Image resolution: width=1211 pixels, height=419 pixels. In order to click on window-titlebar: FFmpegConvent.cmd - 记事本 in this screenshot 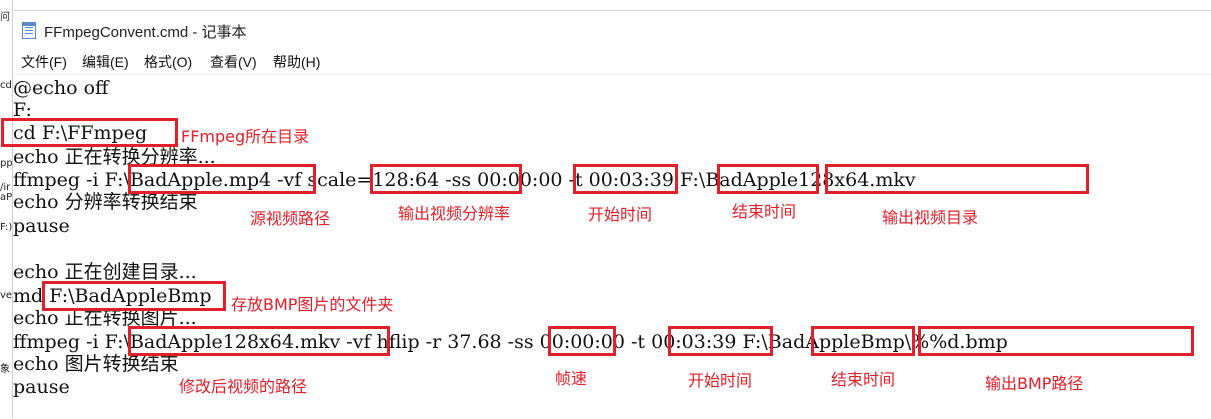, I will do `click(612, 29)`.